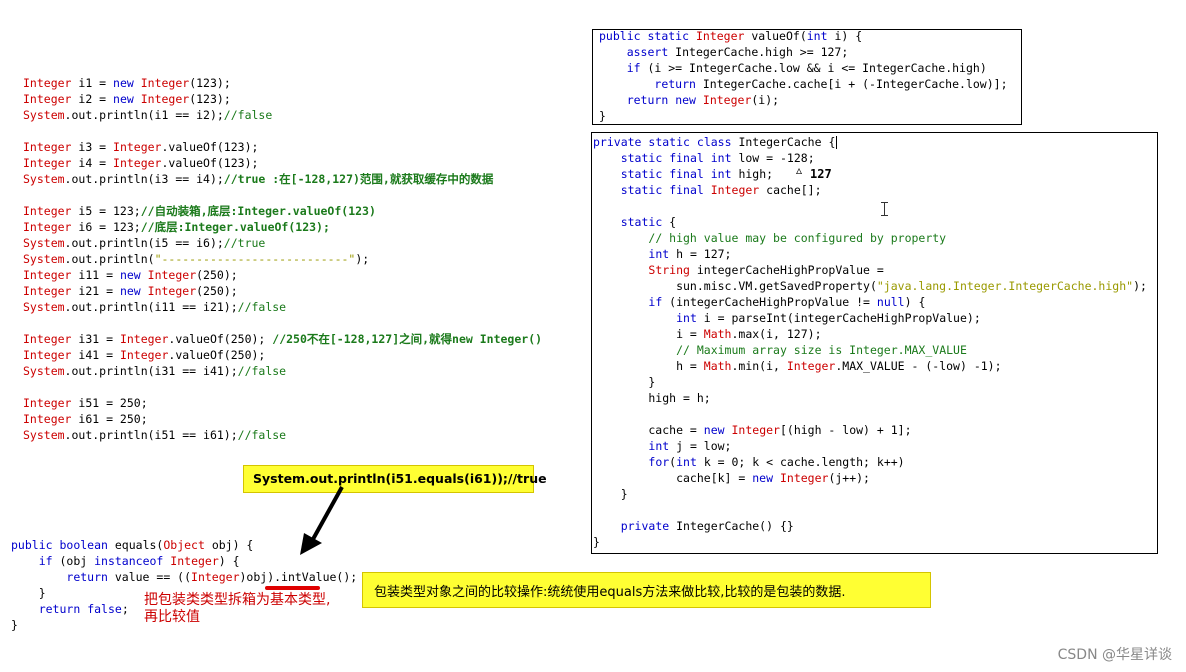 The height and width of the screenshot is (672, 1186). I want to click on left-code-line: System.out.println(i31 == i41);//false, so click(155, 371).